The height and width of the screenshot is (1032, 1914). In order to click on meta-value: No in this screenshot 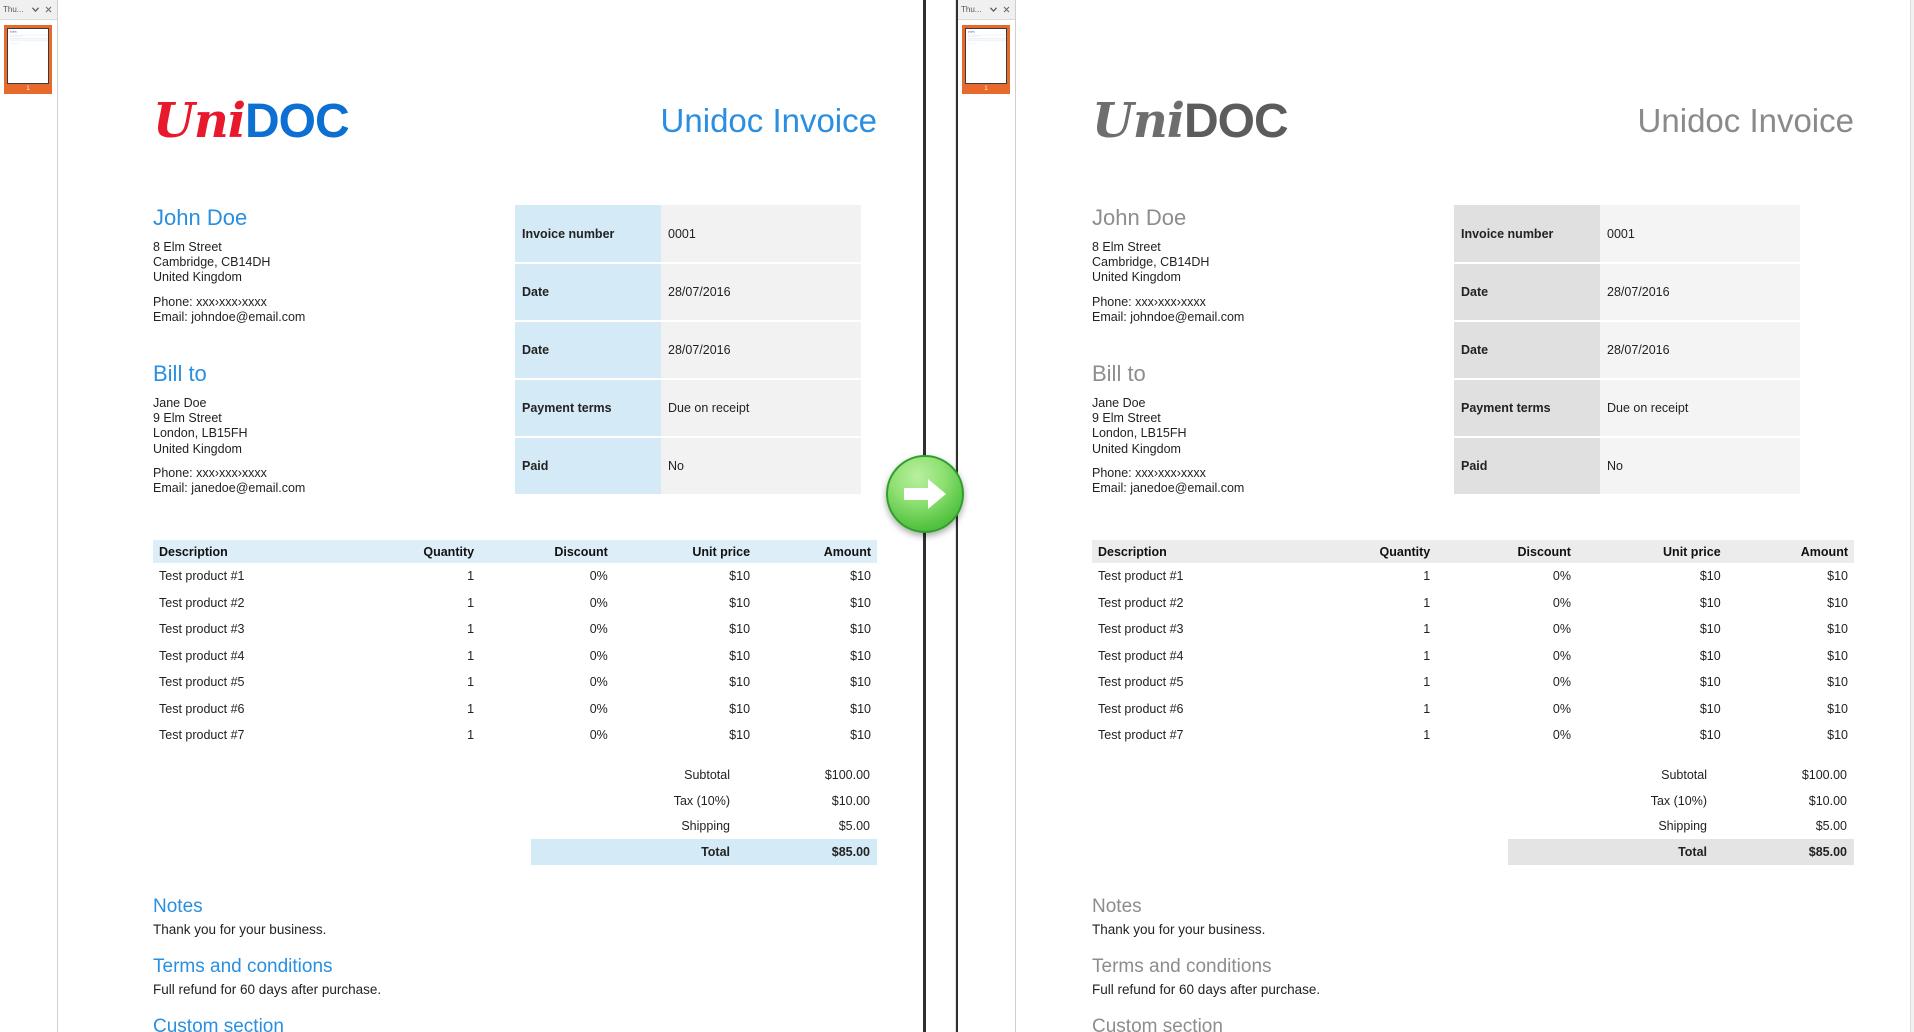, I will do `click(761, 467)`.